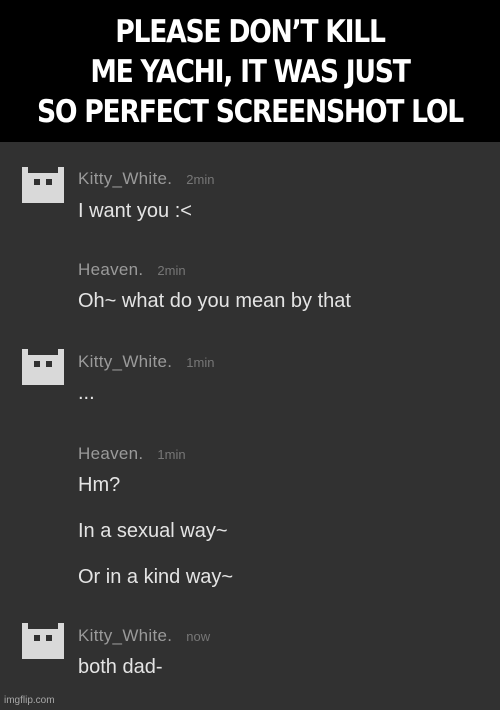 This screenshot has width=500, height=710. What do you see at coordinates (135, 211) in the screenshot?
I see `message-text: I want you :<` at bounding box center [135, 211].